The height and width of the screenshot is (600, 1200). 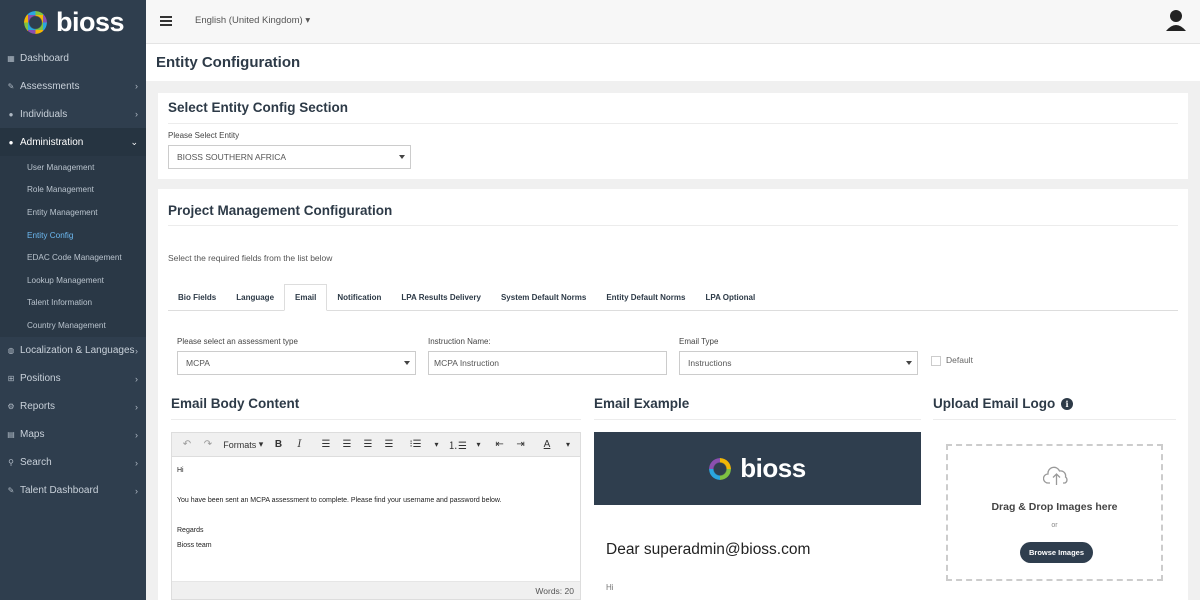 I want to click on info-icon: i, so click(x=1067, y=404).